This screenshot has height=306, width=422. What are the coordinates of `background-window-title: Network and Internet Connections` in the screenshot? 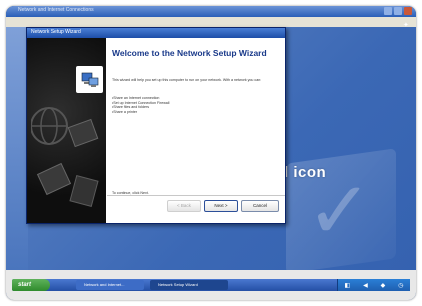 It's located at (56, 10).